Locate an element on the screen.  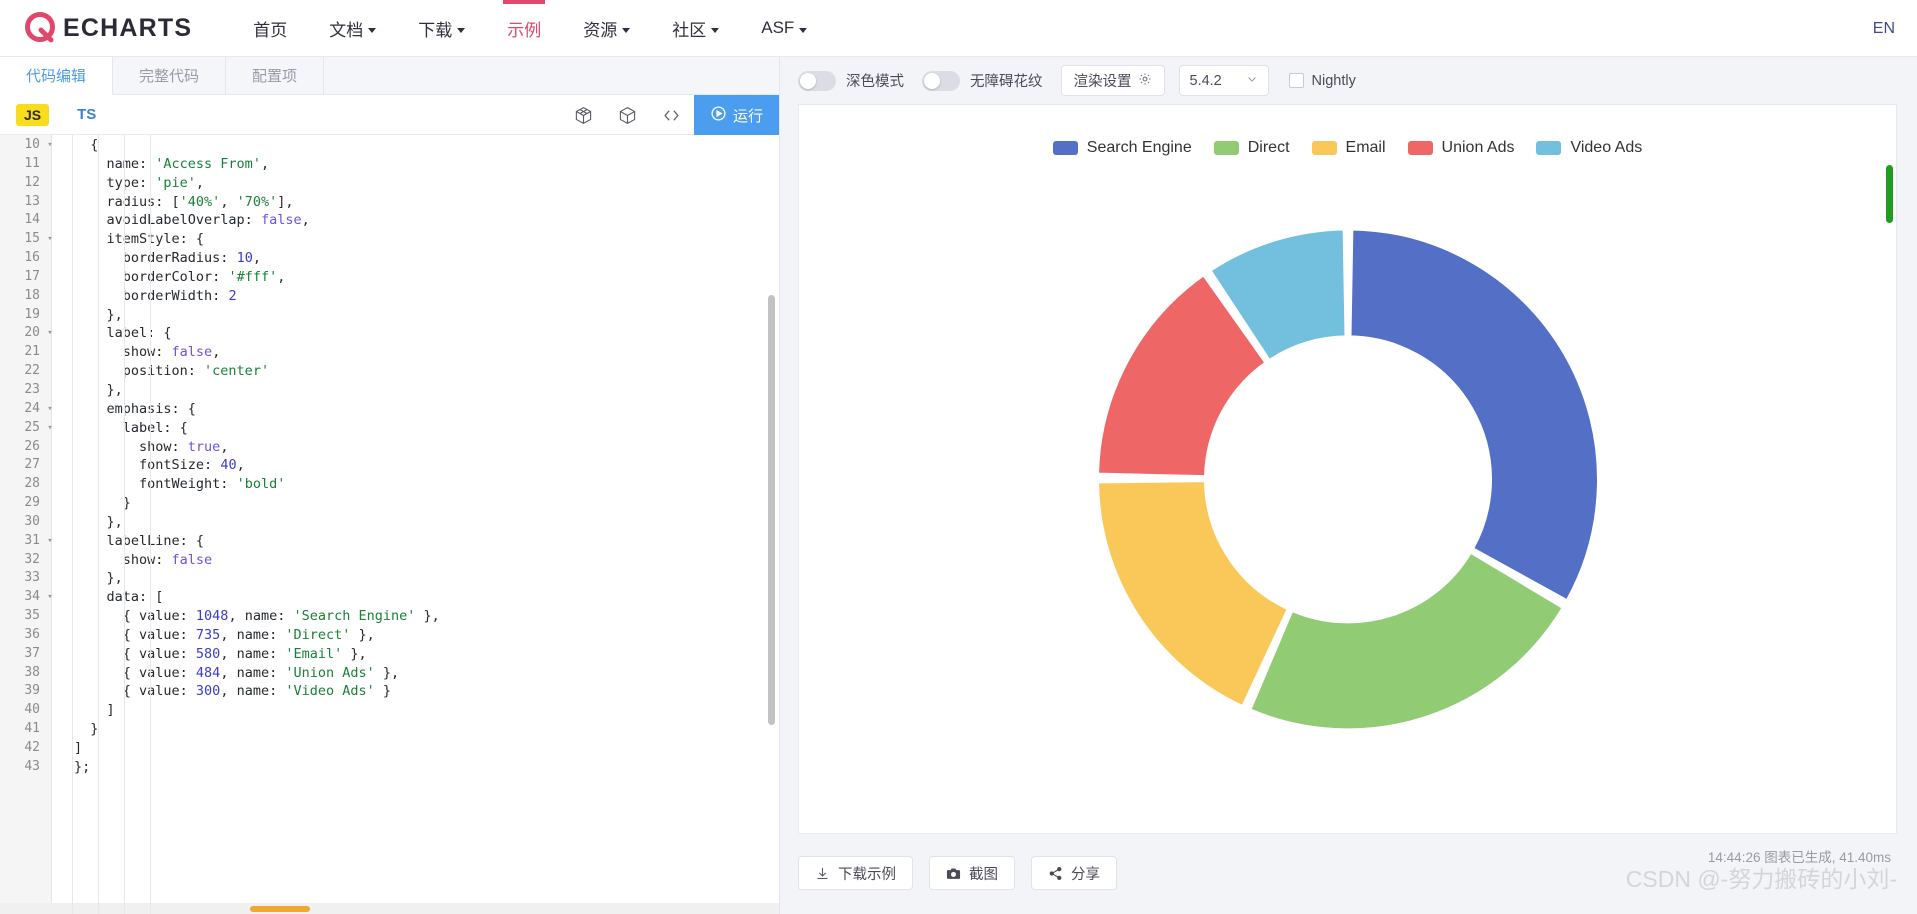
sandbox-icon is located at coordinates (584, 115).